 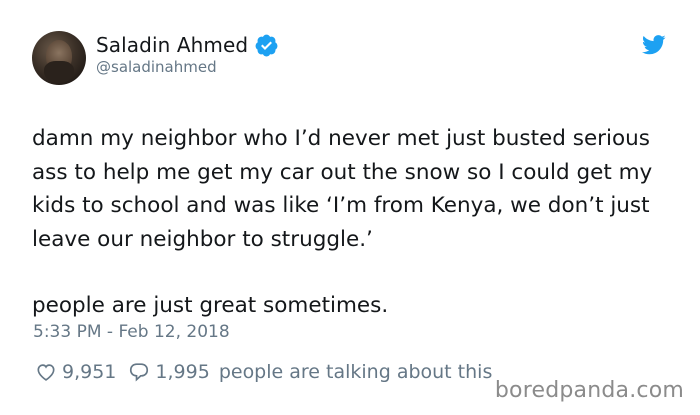 What do you see at coordinates (46, 372) in the screenshot?
I see `heart-icon` at bounding box center [46, 372].